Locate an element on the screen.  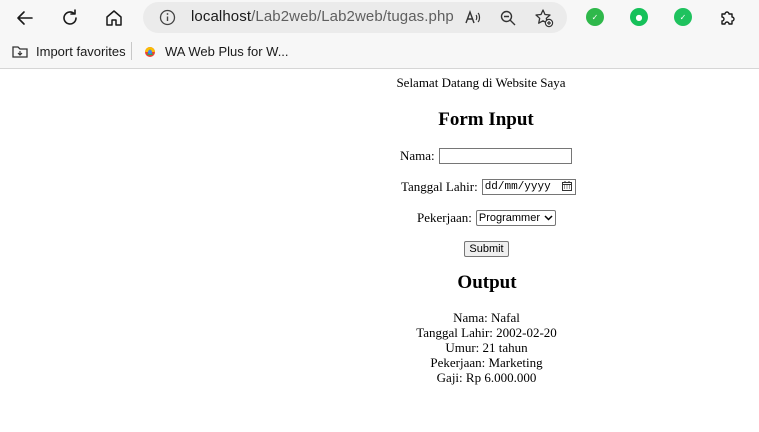
pekerjaan-row: Pekerjaan: Programmer is located at coordinates (486, 218).